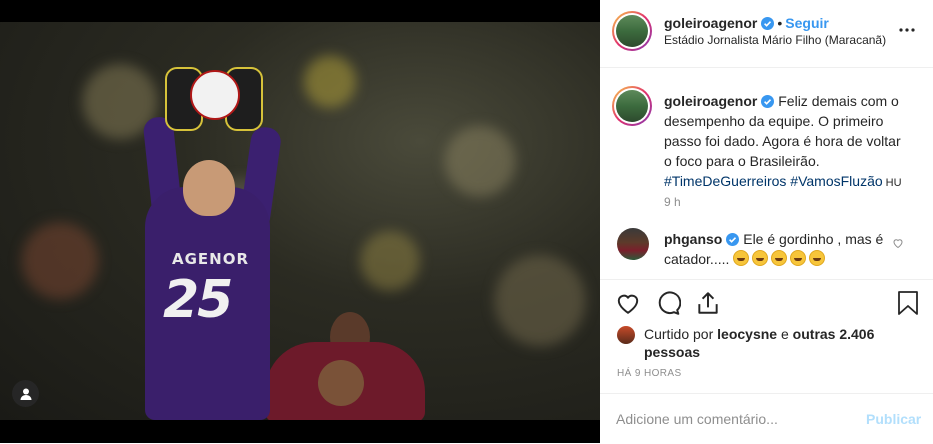 This screenshot has width=933, height=444. What do you see at coordinates (784, 334) in the screenshot?
I see `likes-middle: e` at bounding box center [784, 334].